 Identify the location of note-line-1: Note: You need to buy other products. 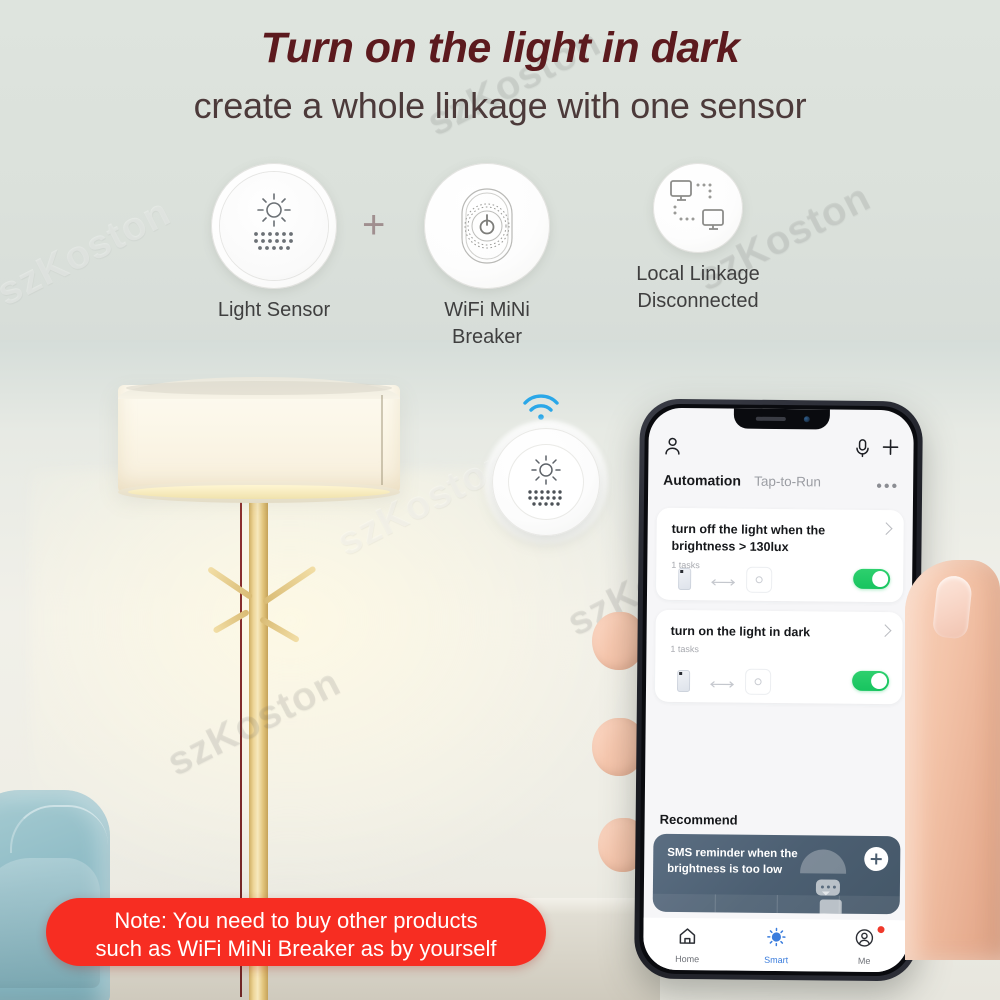
(296, 920).